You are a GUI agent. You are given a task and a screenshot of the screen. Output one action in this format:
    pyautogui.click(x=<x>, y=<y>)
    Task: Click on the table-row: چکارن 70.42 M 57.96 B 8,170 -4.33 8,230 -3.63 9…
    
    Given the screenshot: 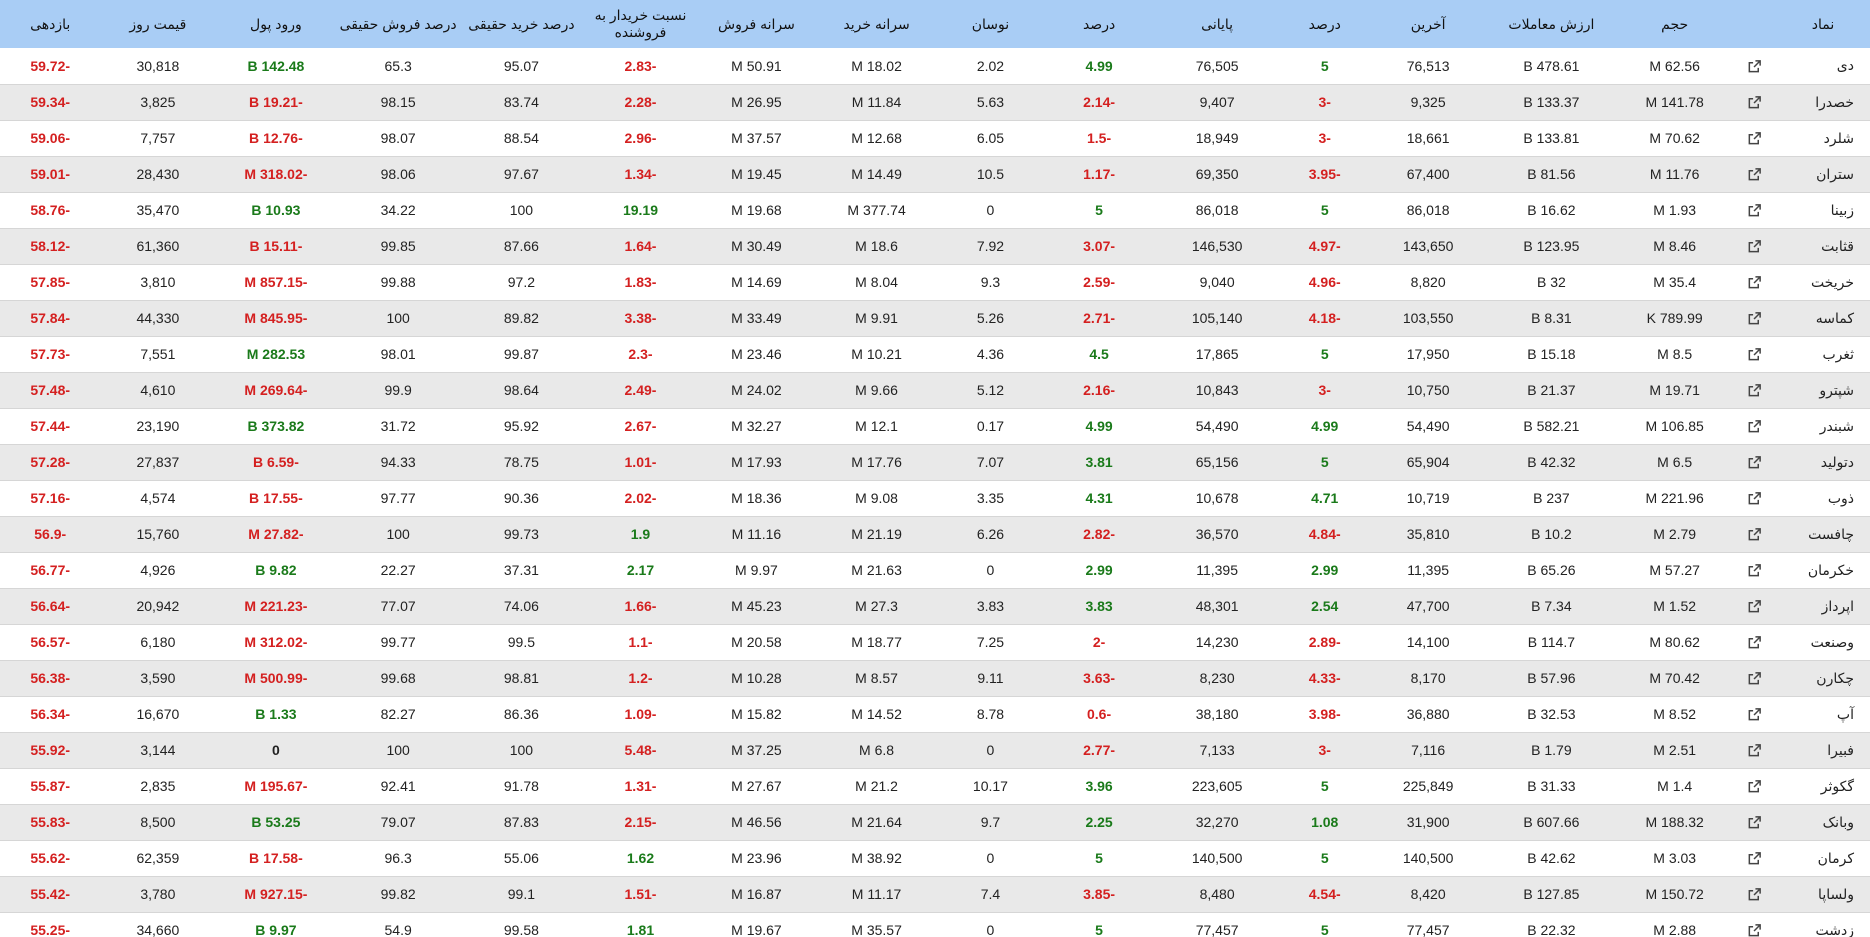 What is the action you would take?
    pyautogui.click(x=935, y=678)
    